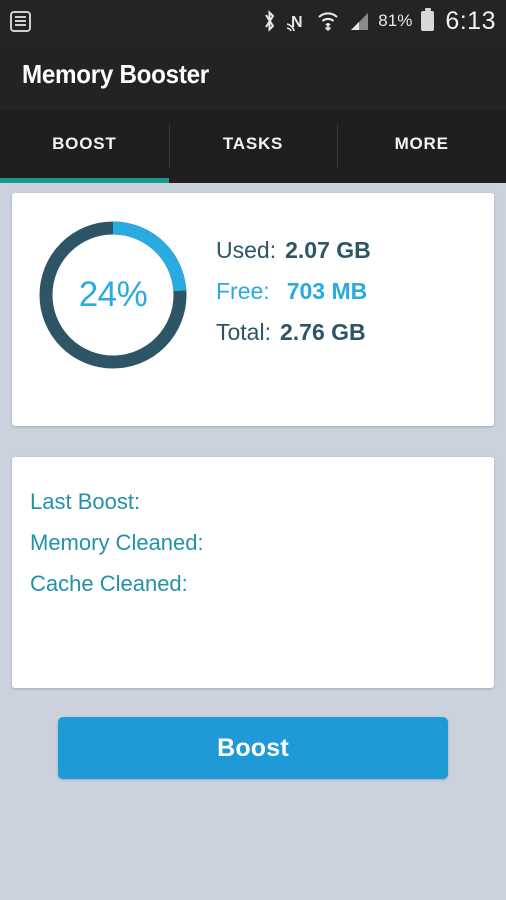 This screenshot has height=900, width=506. I want to click on memory-free-value: 703 MB, so click(327, 291).